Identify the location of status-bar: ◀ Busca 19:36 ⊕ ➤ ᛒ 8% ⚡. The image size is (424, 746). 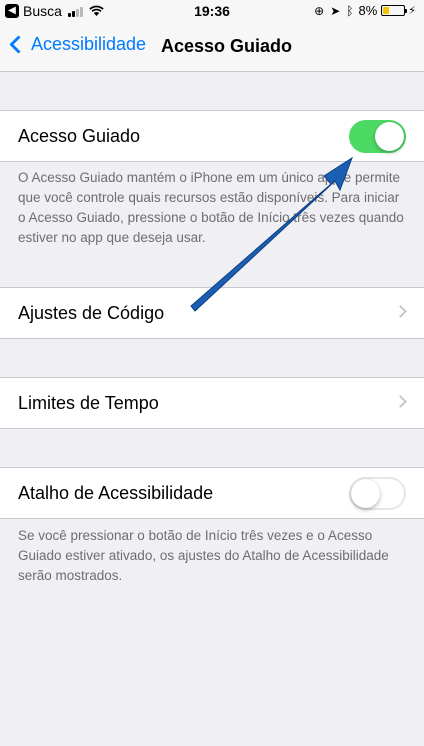
(212, 11).